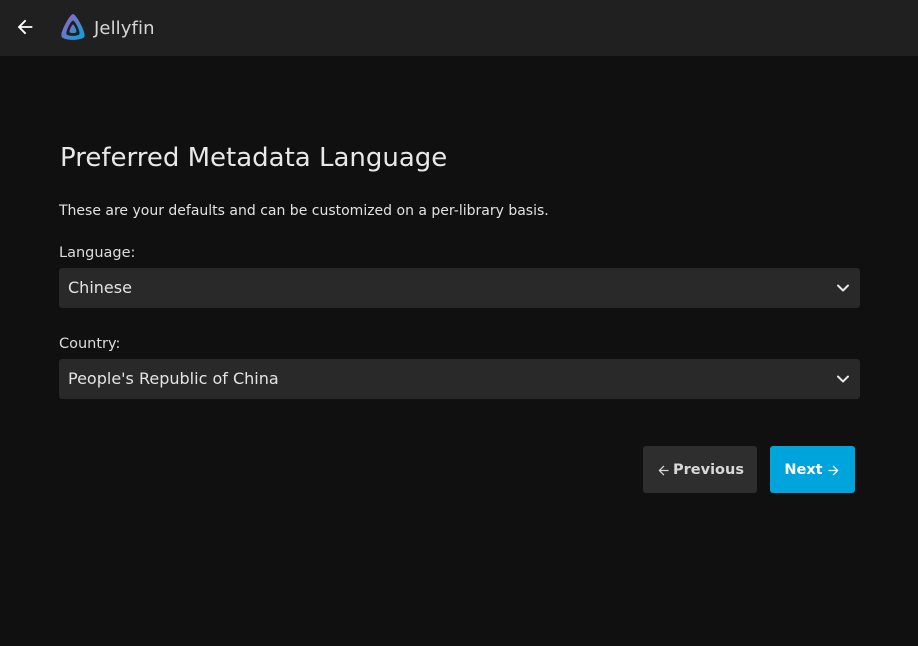 Image resolution: width=918 pixels, height=646 pixels. Describe the element at coordinates (173, 378) in the screenshot. I see `country-select-value: People's Republic of China` at that location.